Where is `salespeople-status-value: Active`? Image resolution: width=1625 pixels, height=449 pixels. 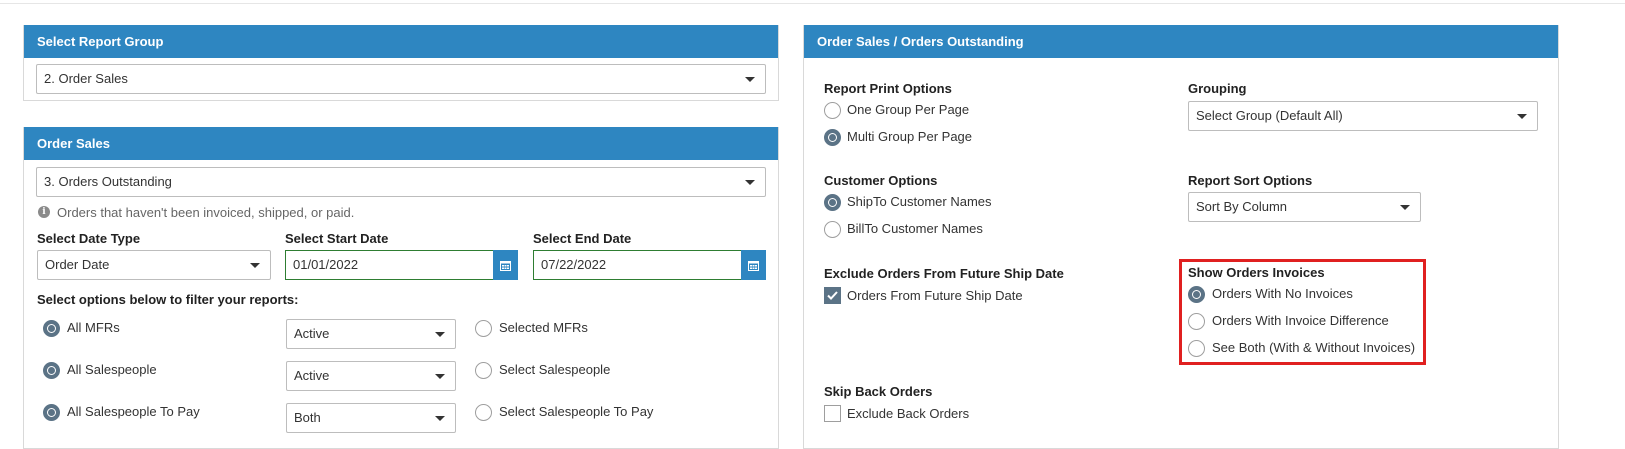
salespeople-status-value: Active is located at coordinates (312, 375).